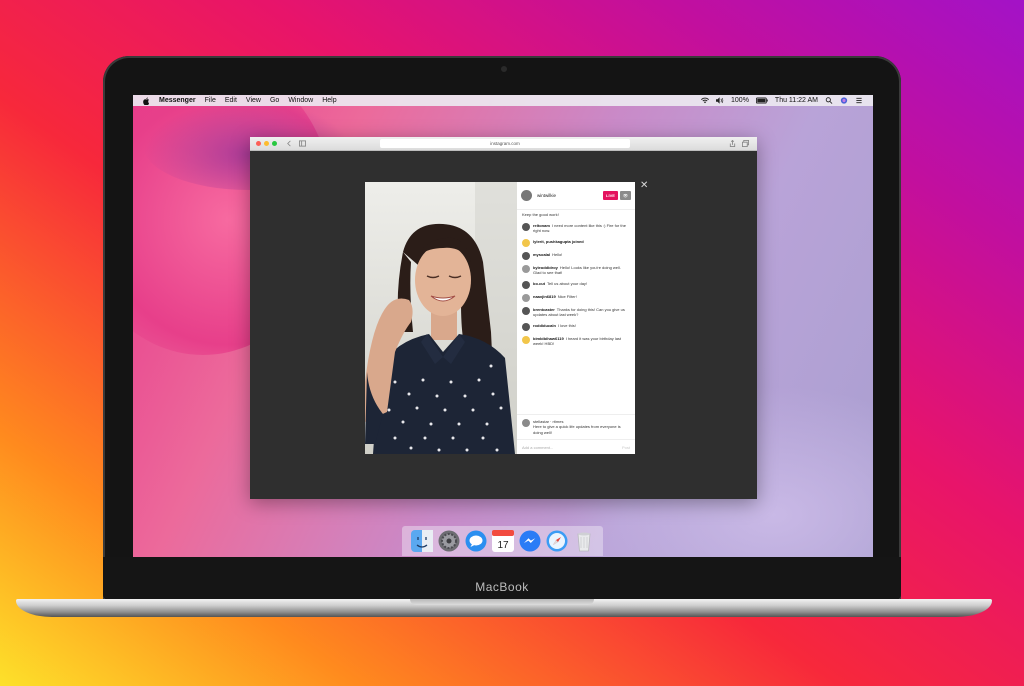 The image size is (1024, 686). I want to click on live-video, so click(441, 318).